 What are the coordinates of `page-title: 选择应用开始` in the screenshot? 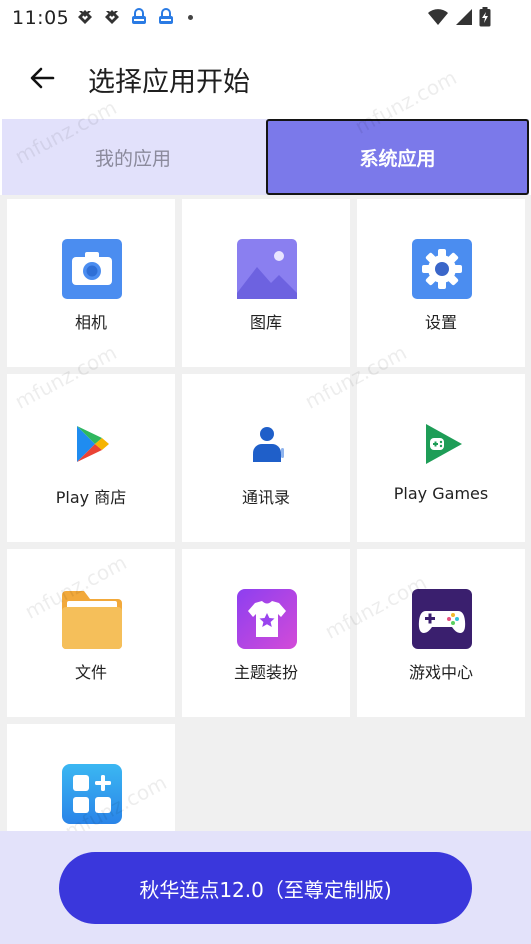 It's located at (169, 82).